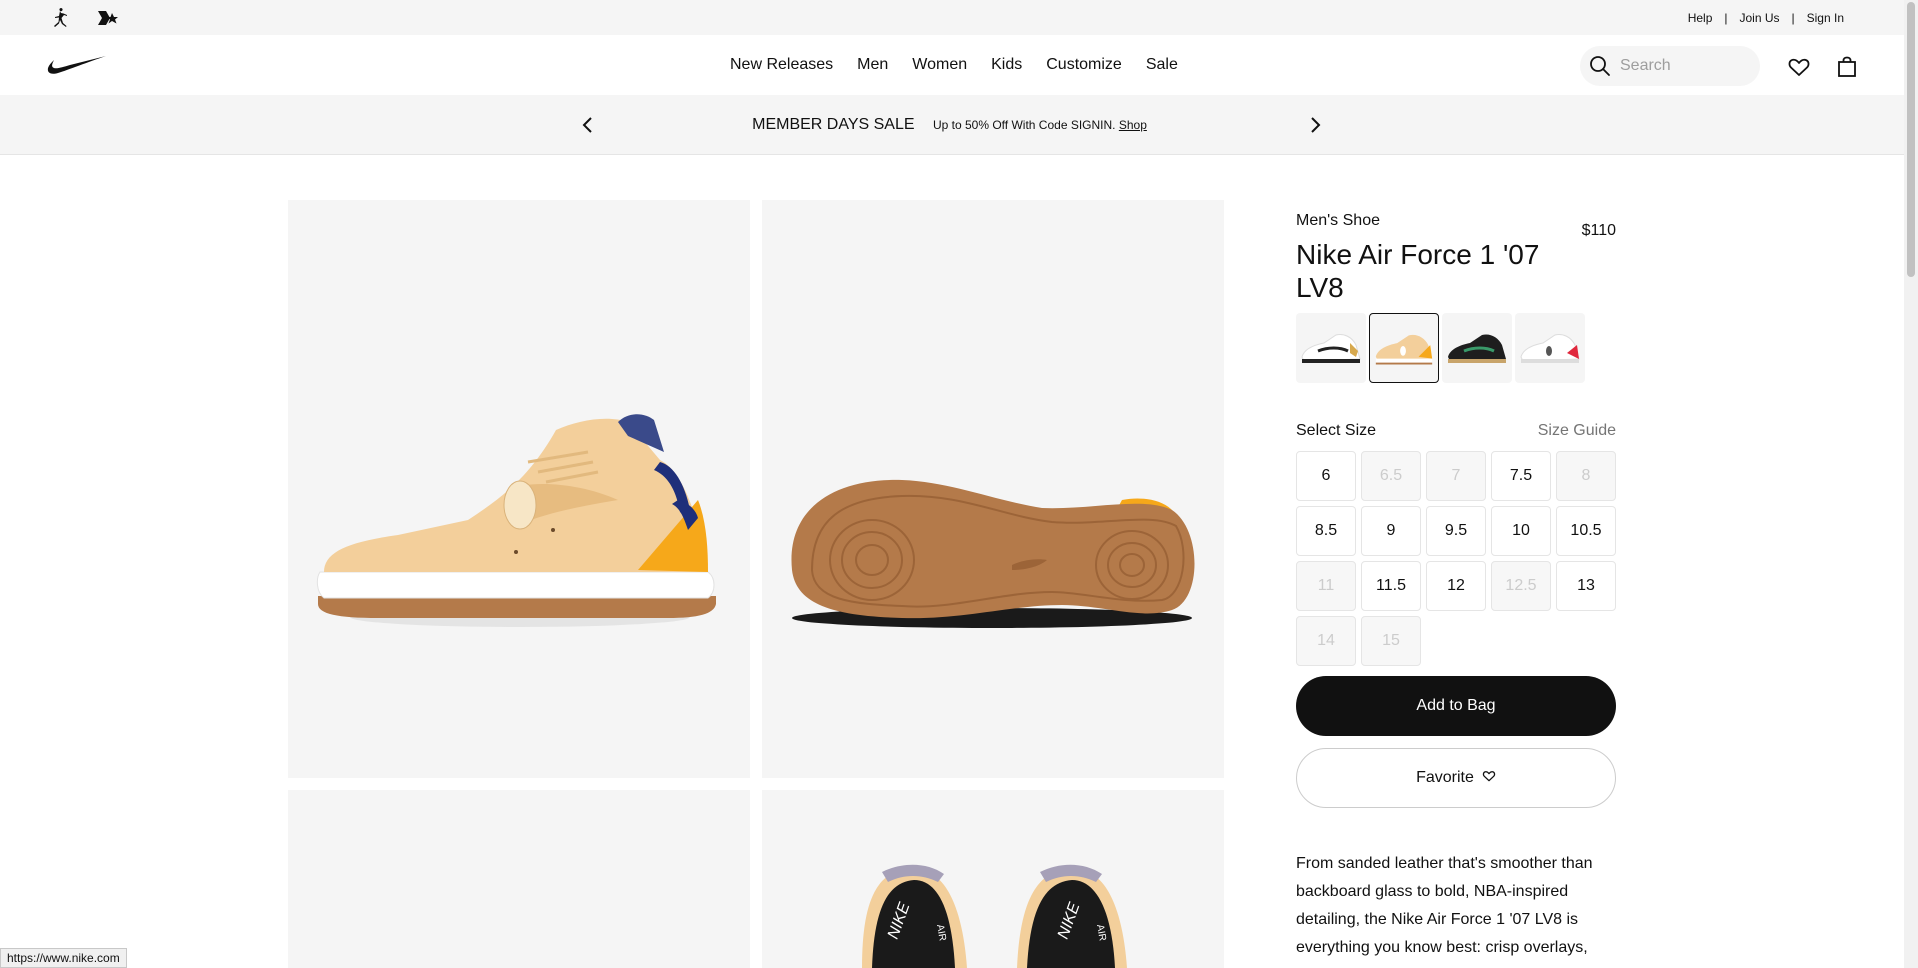 The image size is (1918, 968). Describe the element at coordinates (1391, 476) in the screenshot. I see `size-6-5: 6.5` at that location.